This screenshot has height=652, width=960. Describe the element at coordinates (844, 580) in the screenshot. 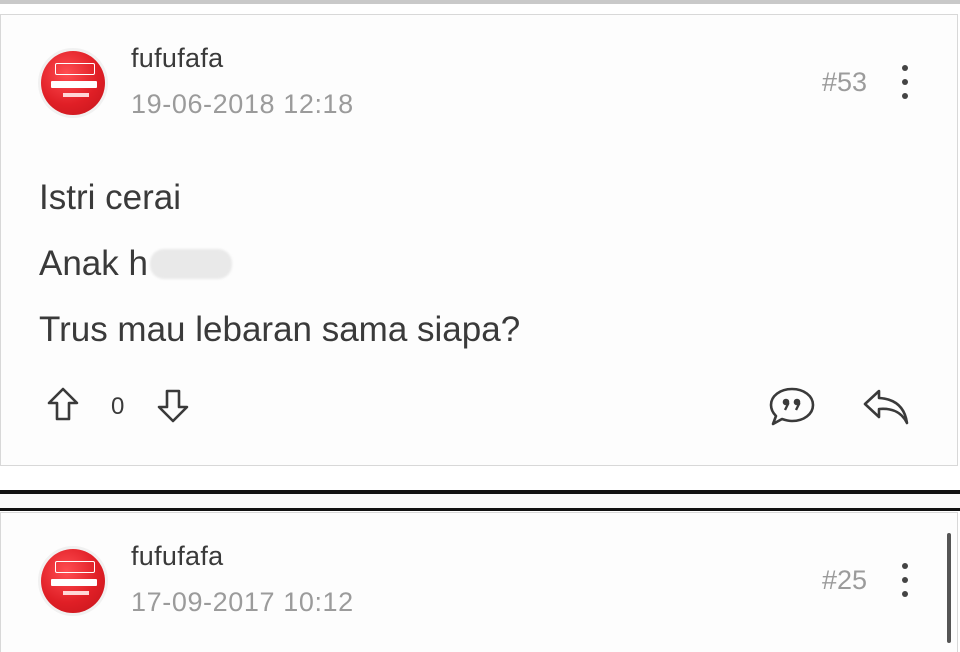

I see `post-number: #25` at that location.